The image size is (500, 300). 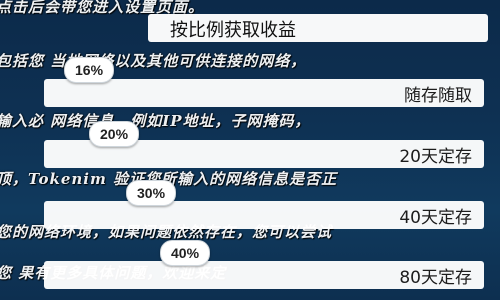 I want to click on rate-badge: 30%, so click(x=151, y=193).